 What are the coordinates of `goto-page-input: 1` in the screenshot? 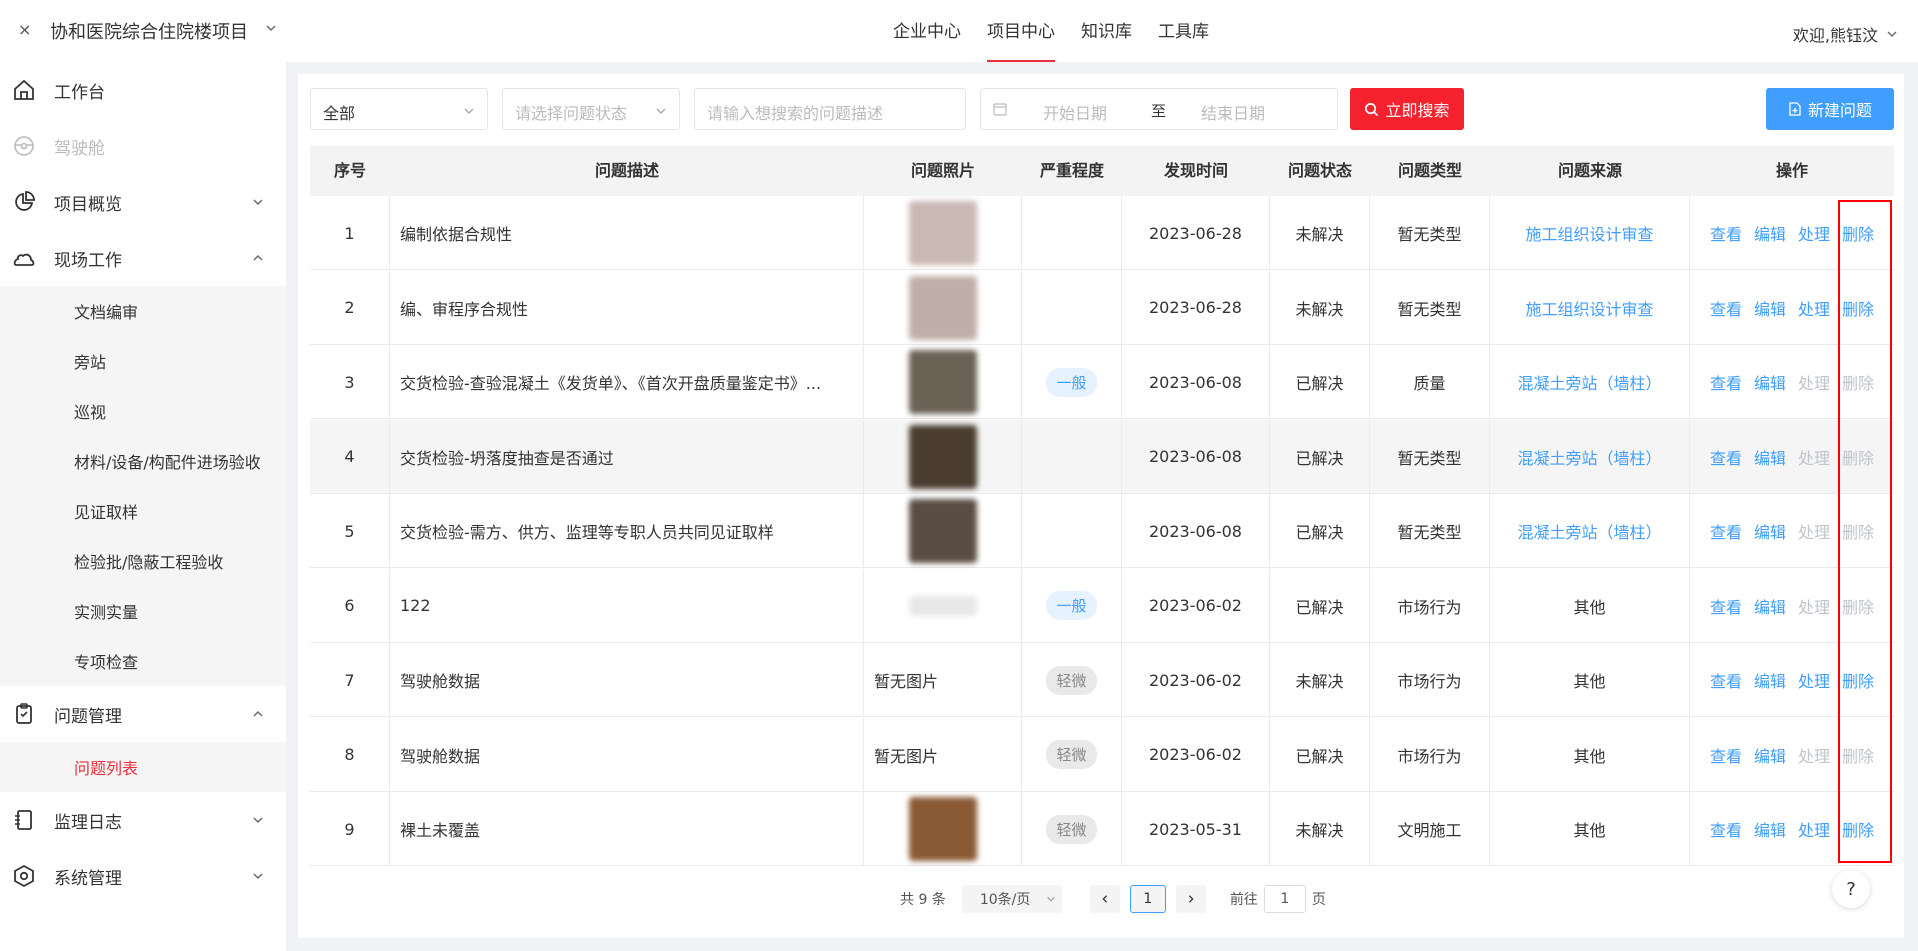 It's located at (1284, 899).